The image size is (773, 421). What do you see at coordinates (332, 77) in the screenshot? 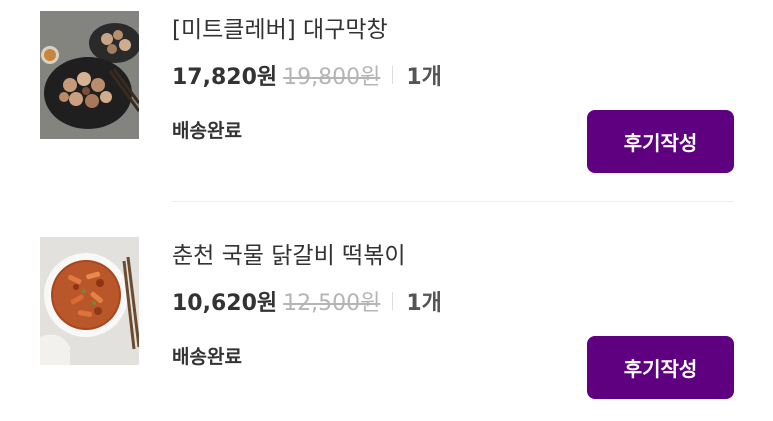
I see `original-price: 19,800원` at bounding box center [332, 77].